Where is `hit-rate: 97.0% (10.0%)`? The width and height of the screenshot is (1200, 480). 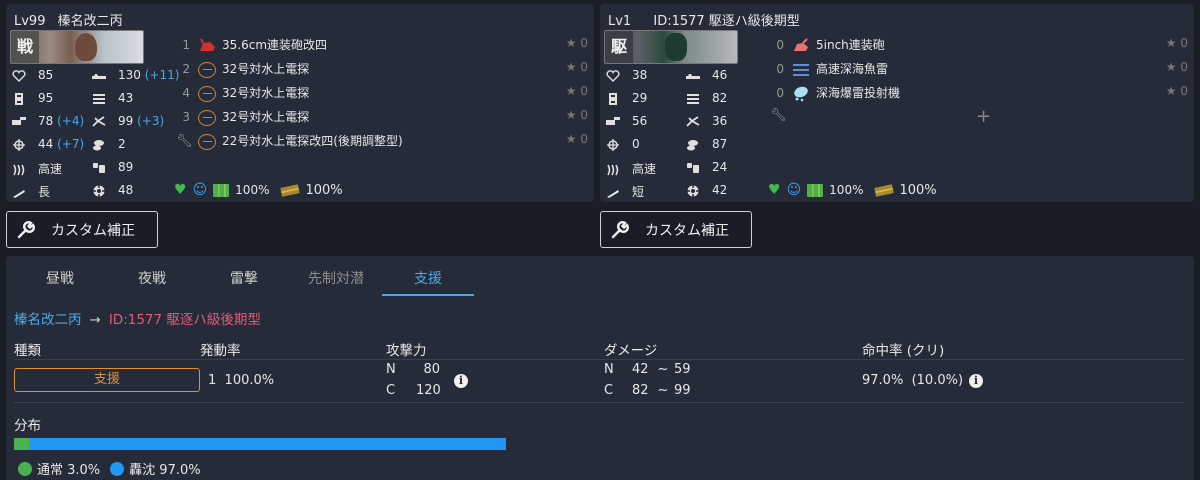 hit-rate: 97.0% (10.0%) is located at coordinates (913, 380).